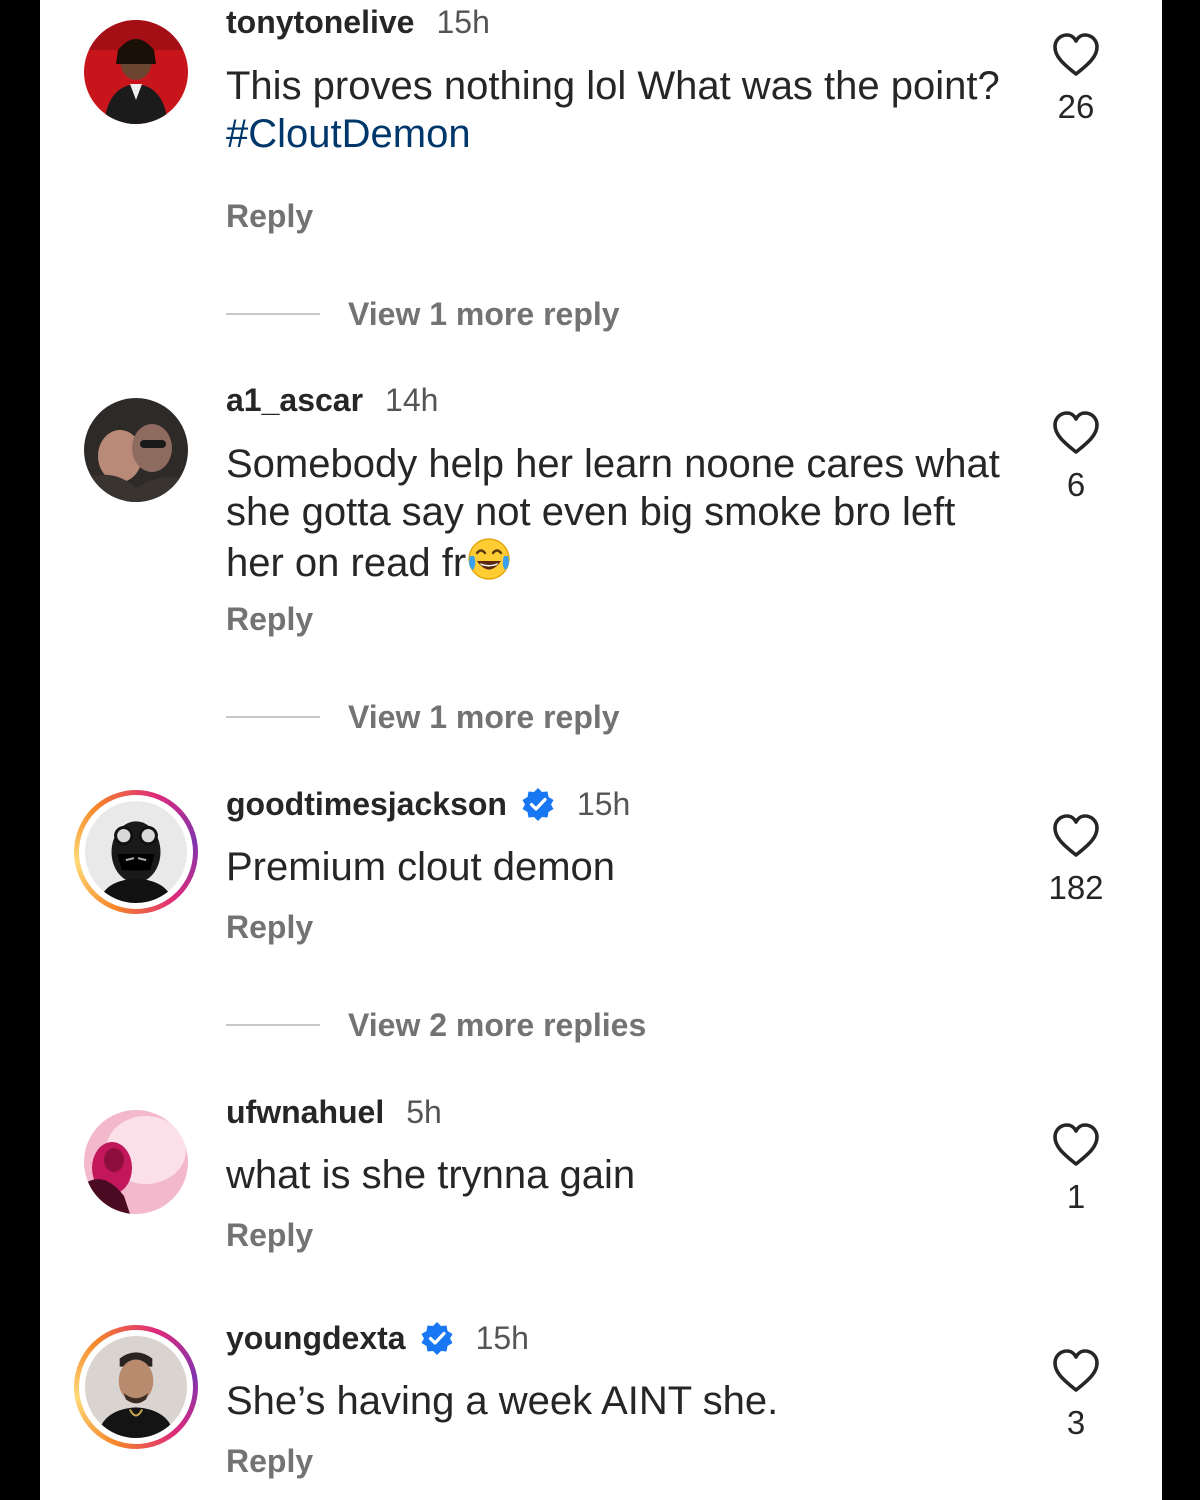 The width and height of the screenshot is (1200, 1500). What do you see at coordinates (316, 1338) in the screenshot?
I see `username: youngdexta` at bounding box center [316, 1338].